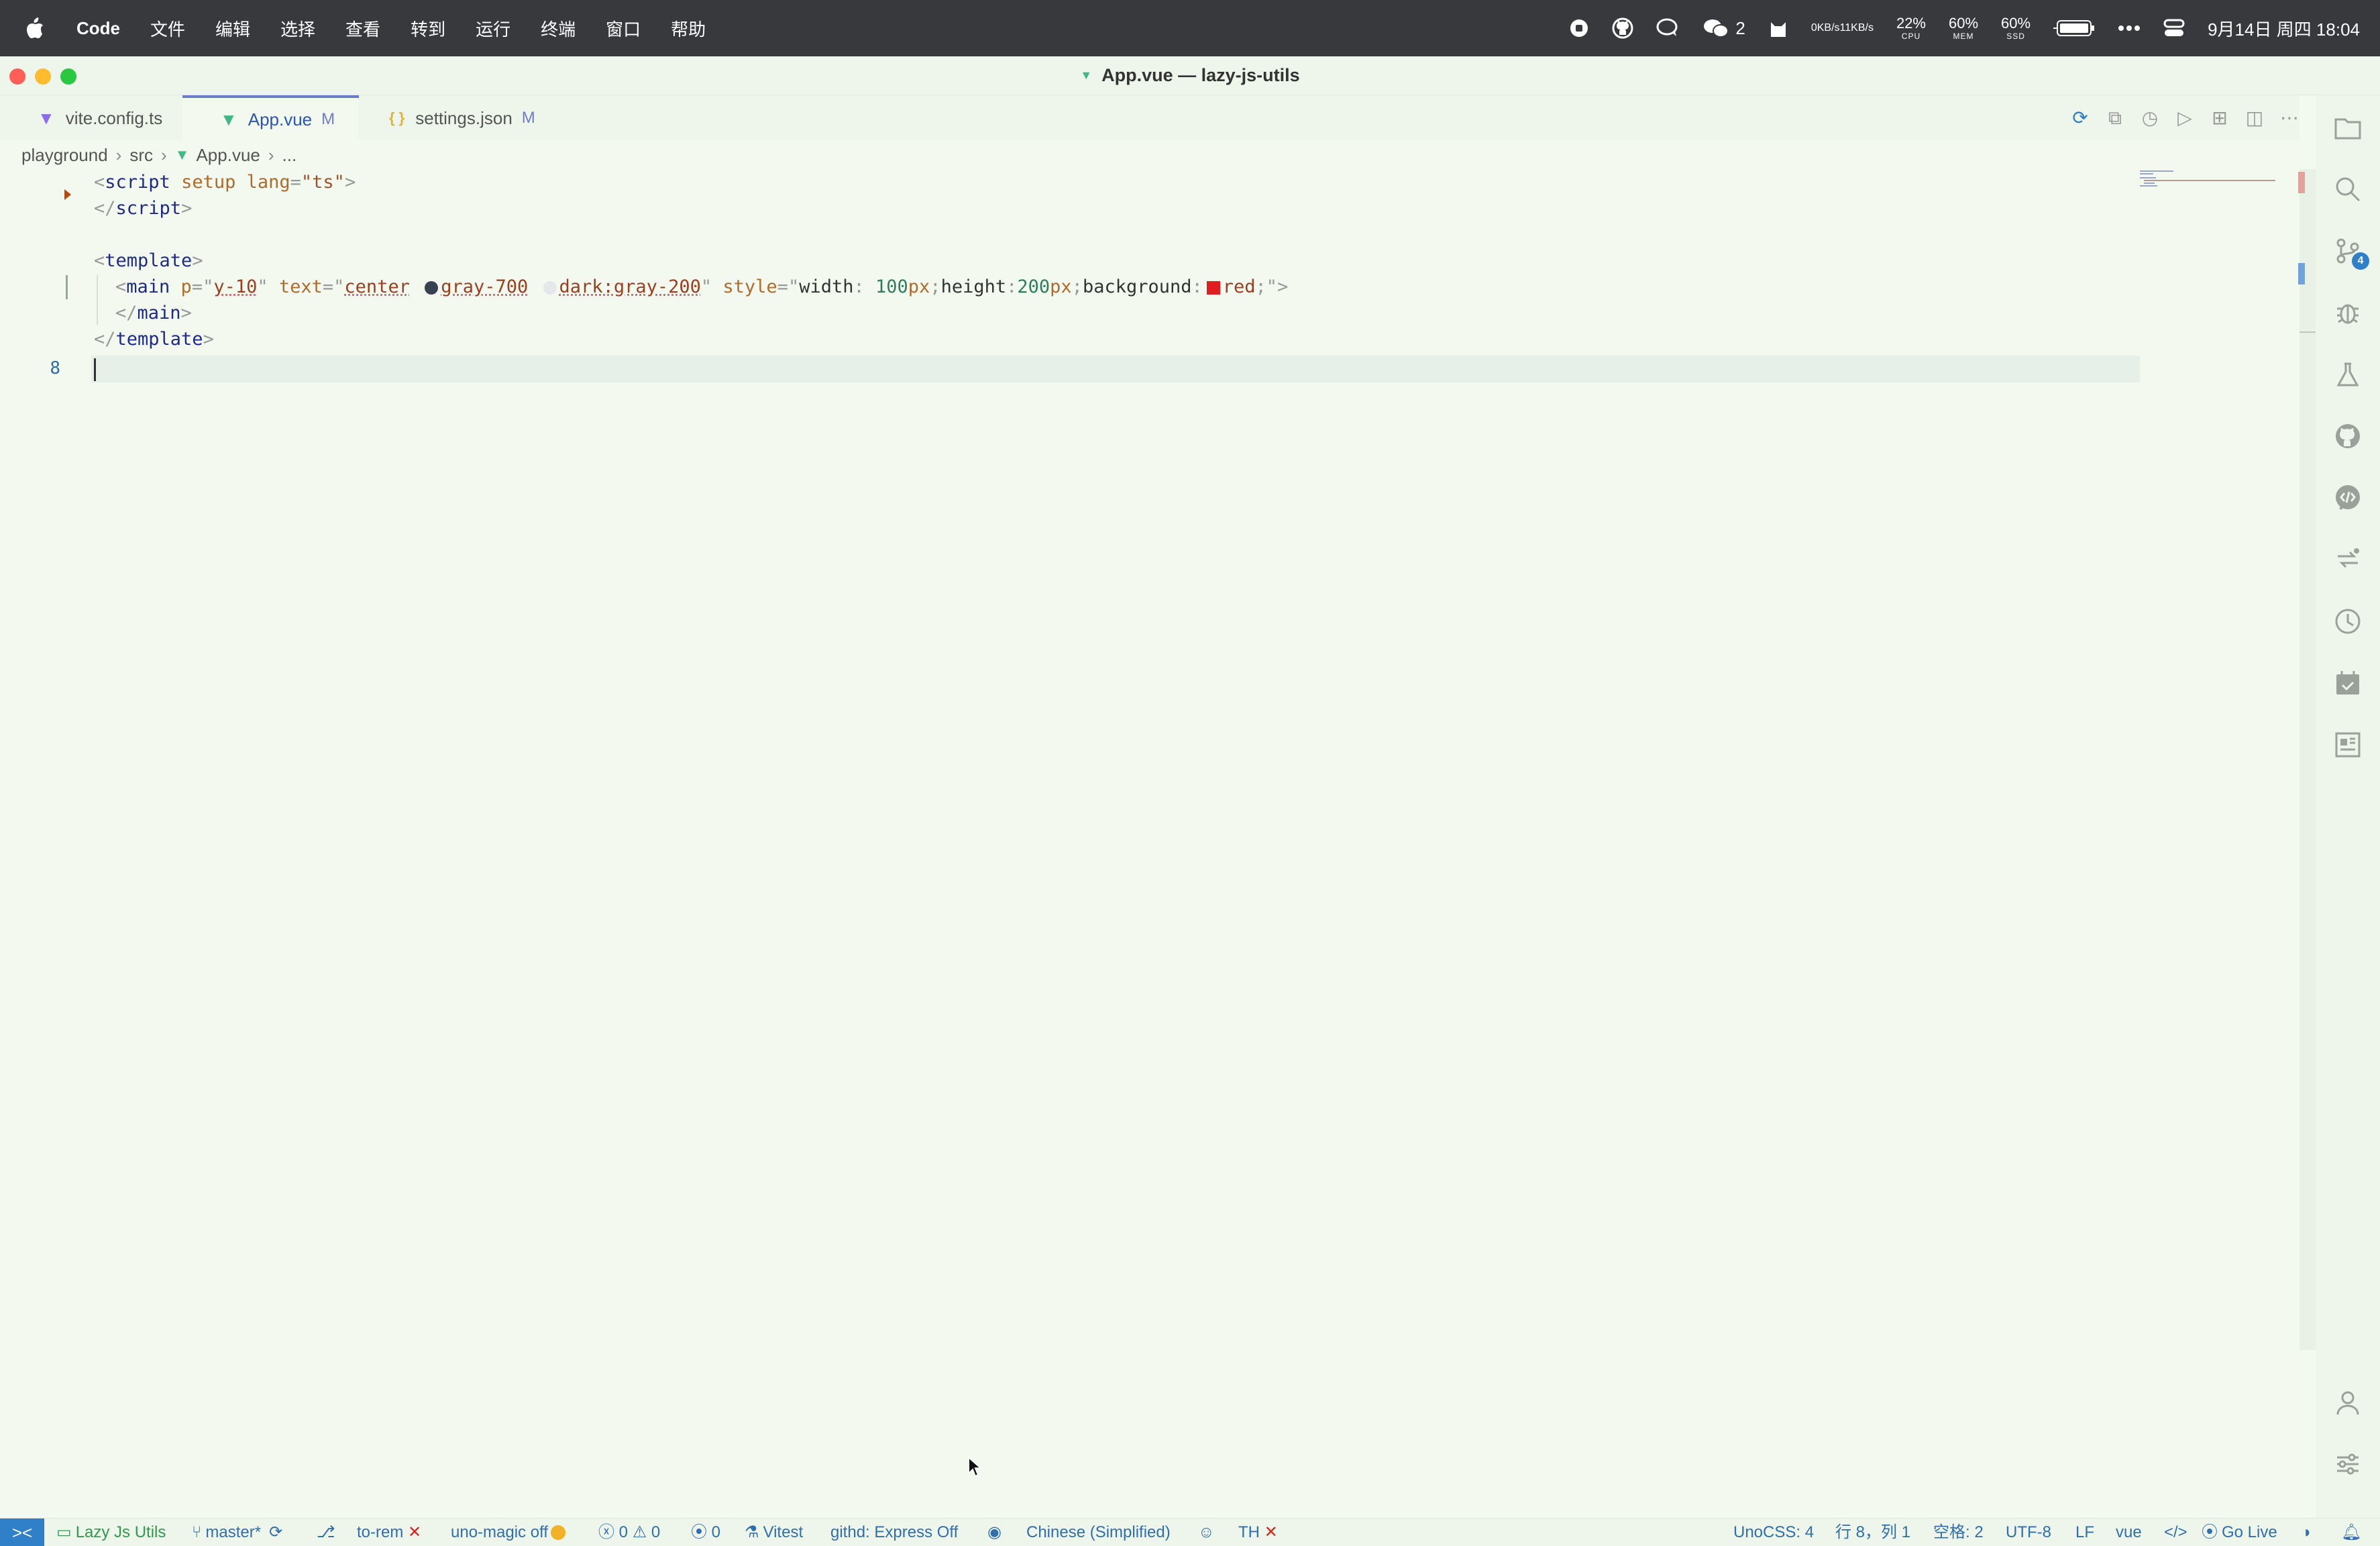  I want to click on vertical-scrollbar, so click(2308, 759).